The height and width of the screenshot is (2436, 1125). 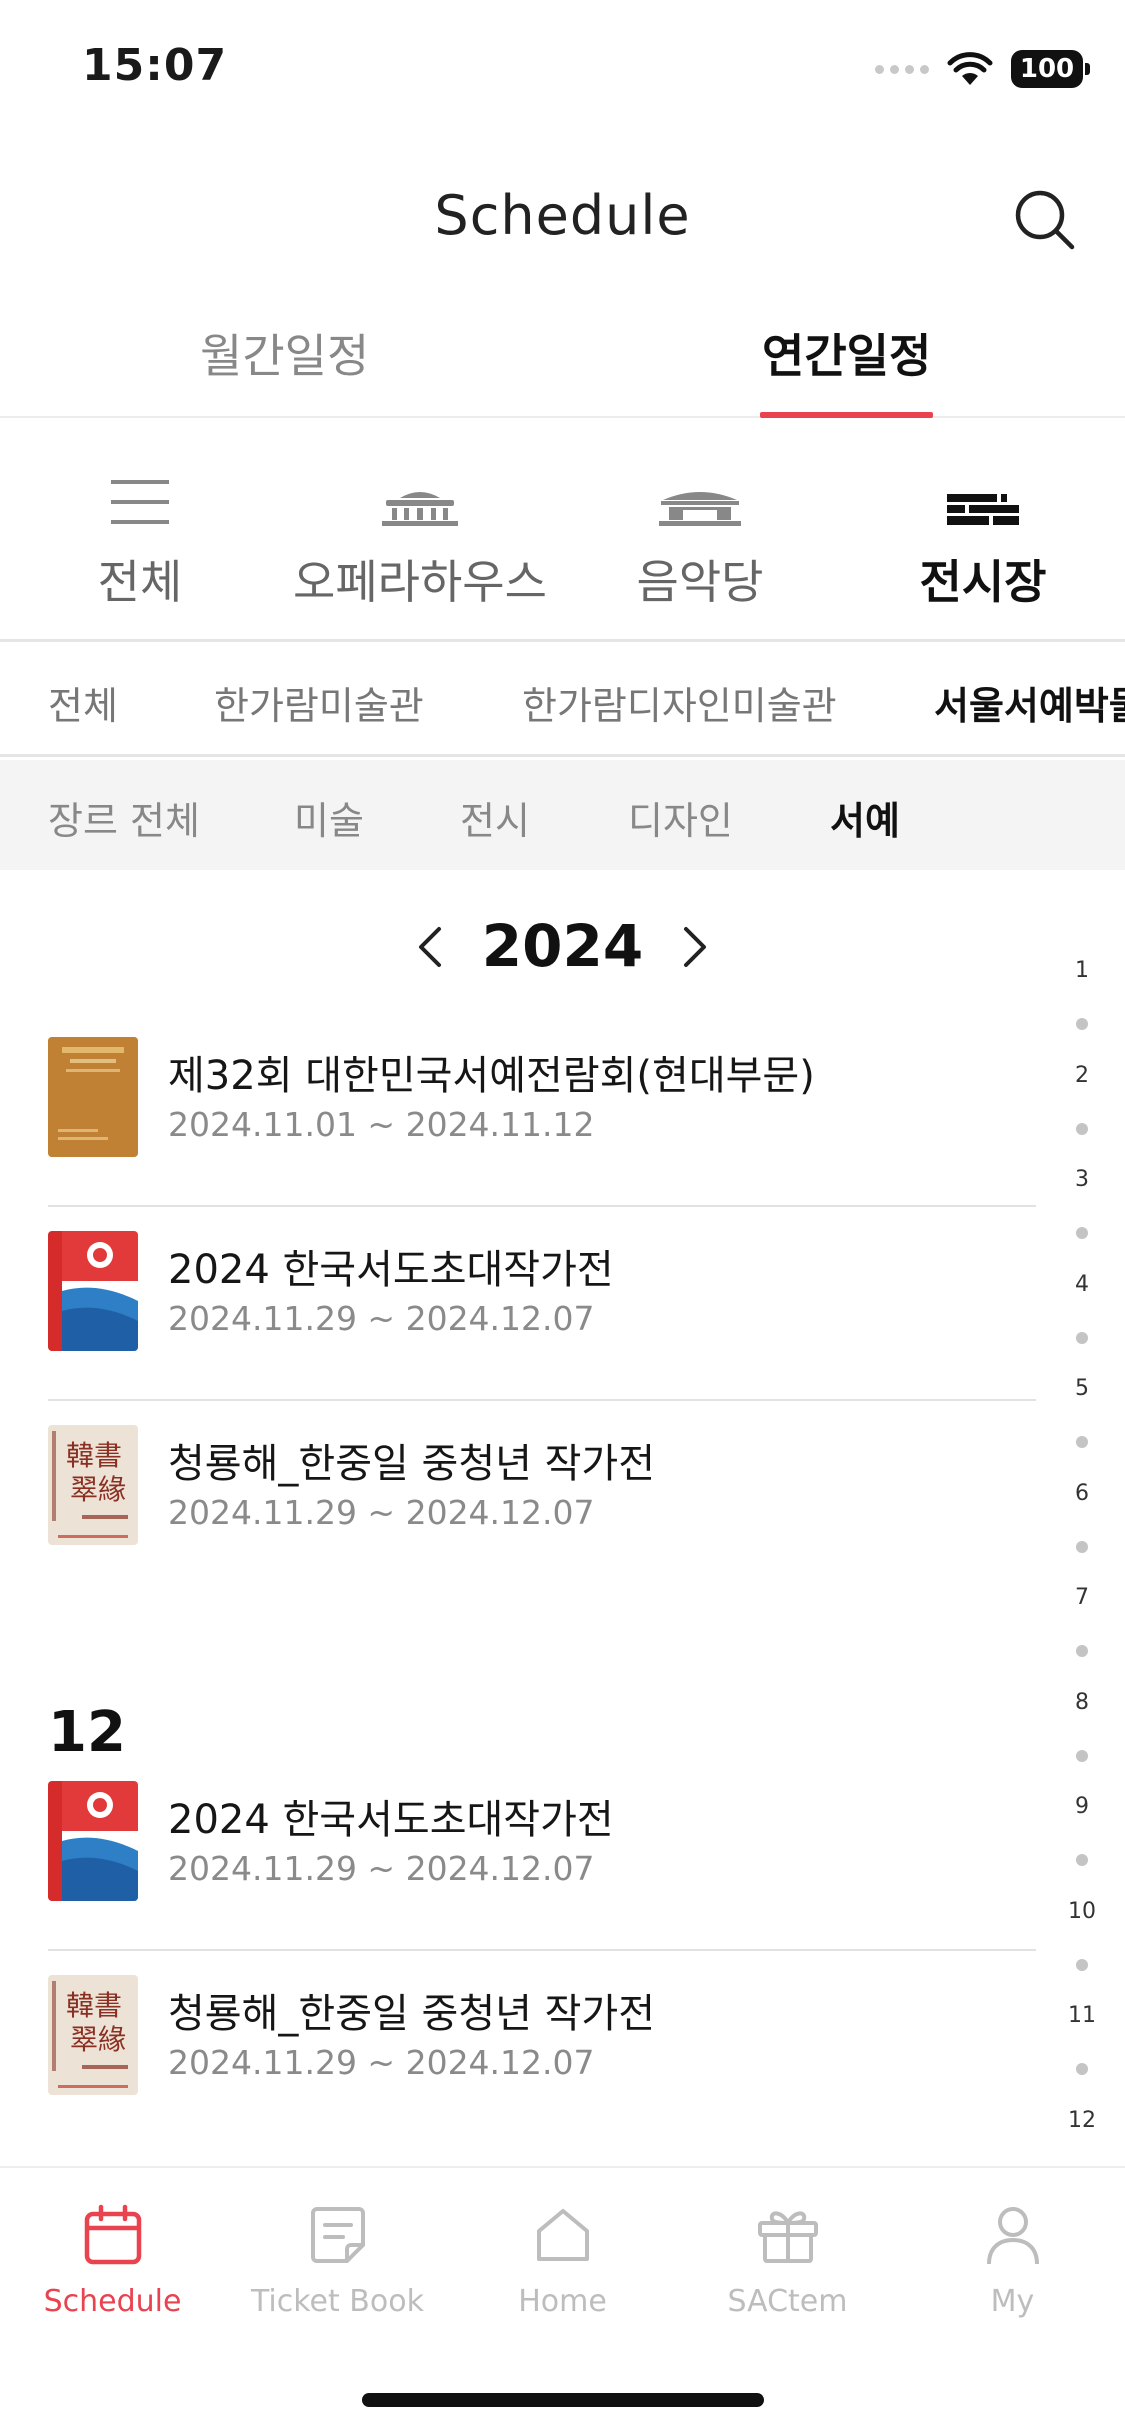 I want to click on month-index-number: 7, so click(x=1082, y=1597).